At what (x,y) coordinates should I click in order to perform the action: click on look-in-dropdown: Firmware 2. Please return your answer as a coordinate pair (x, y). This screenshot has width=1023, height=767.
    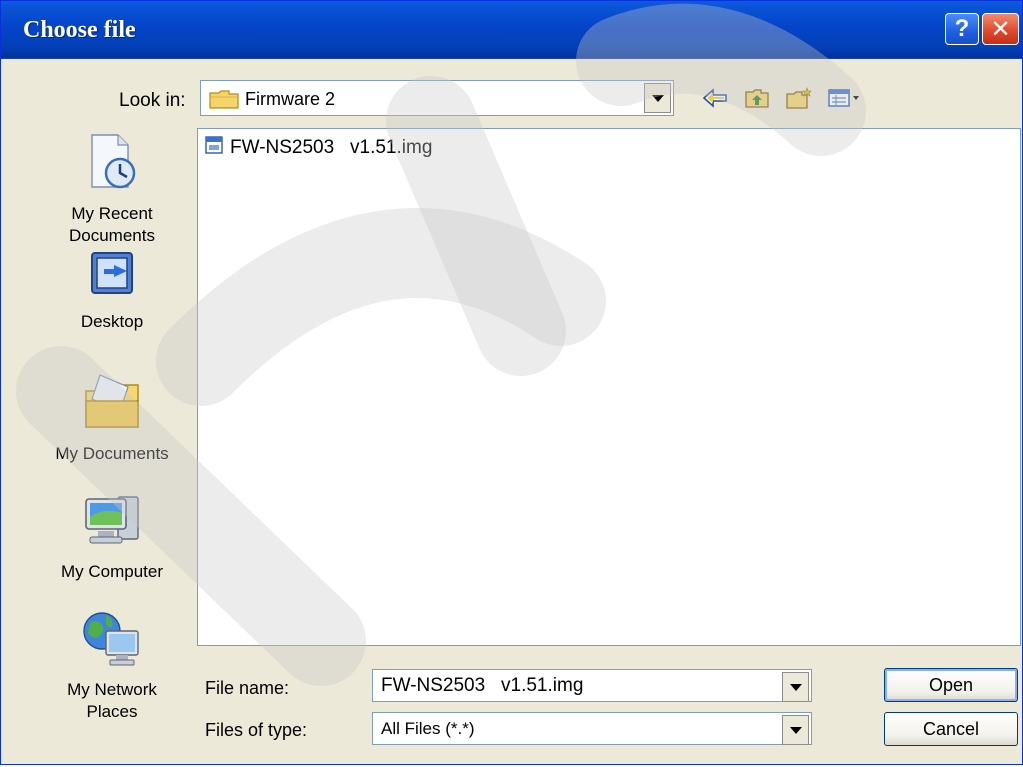
    Looking at the image, I should click on (437, 98).